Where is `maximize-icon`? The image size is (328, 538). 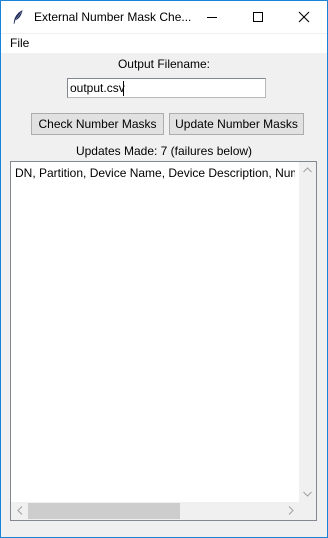
maximize-icon is located at coordinates (258, 17).